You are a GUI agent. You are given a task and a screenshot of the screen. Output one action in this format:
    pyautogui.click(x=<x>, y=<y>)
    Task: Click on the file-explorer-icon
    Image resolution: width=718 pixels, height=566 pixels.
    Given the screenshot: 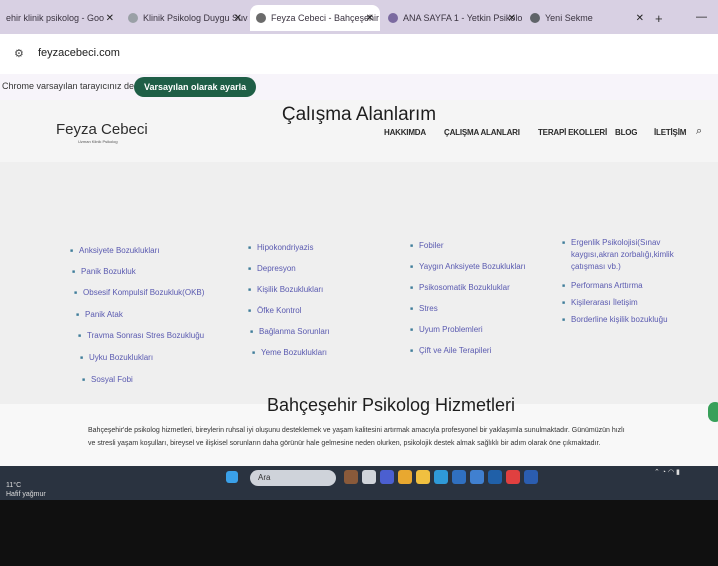 What is the action you would take?
    pyautogui.click(x=423, y=477)
    